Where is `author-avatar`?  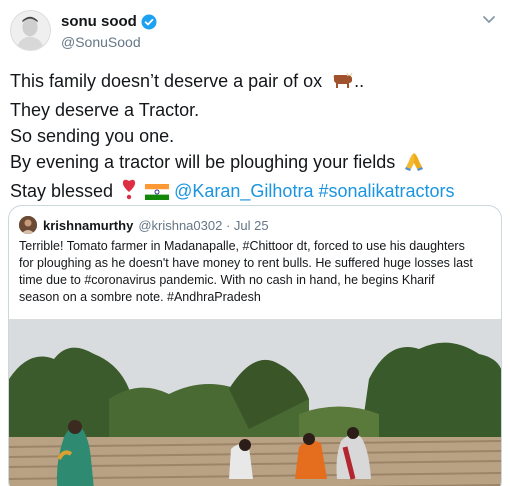 author-avatar is located at coordinates (30, 30).